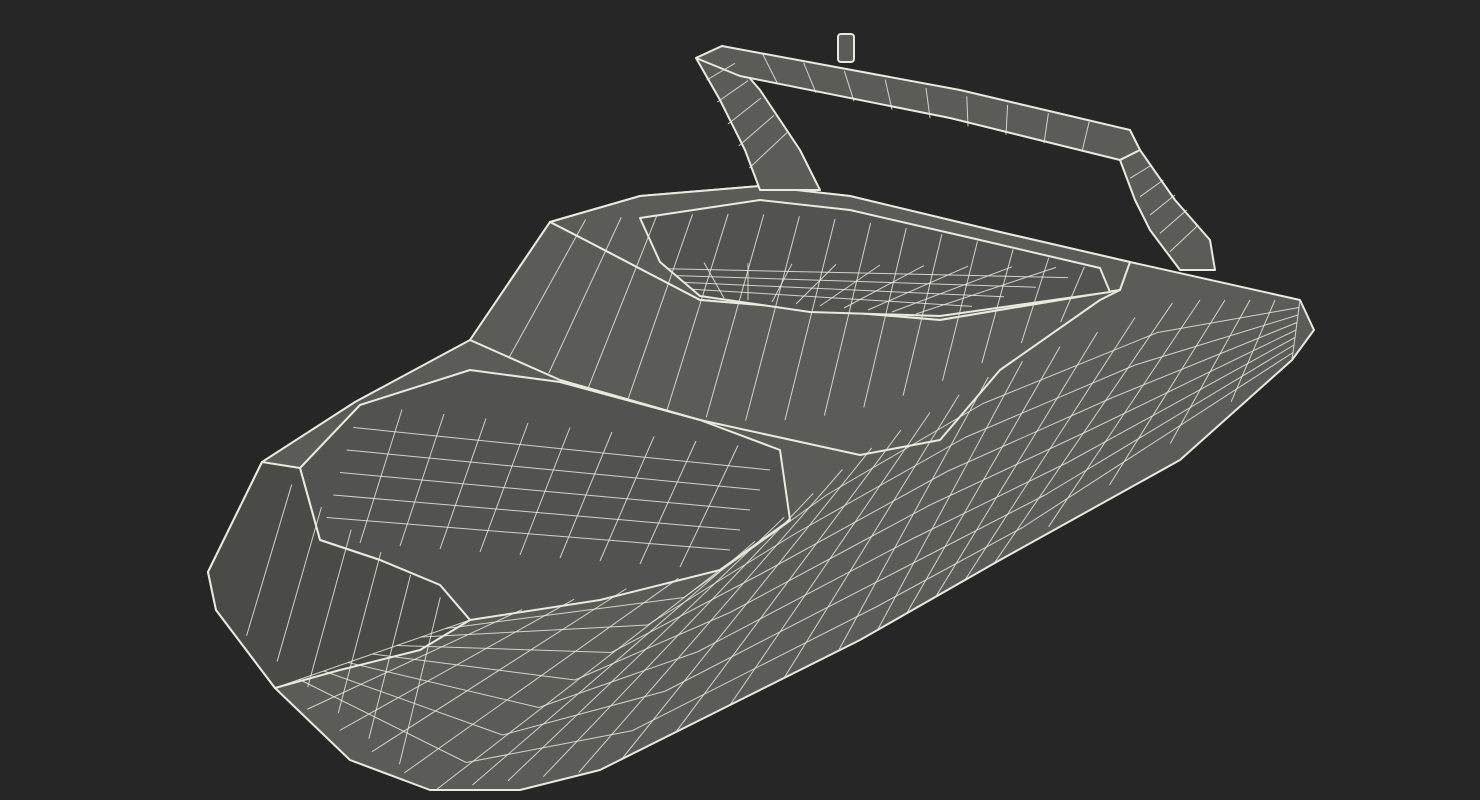 The image size is (1480, 800). I want to click on beacon-light, so click(846, 48).